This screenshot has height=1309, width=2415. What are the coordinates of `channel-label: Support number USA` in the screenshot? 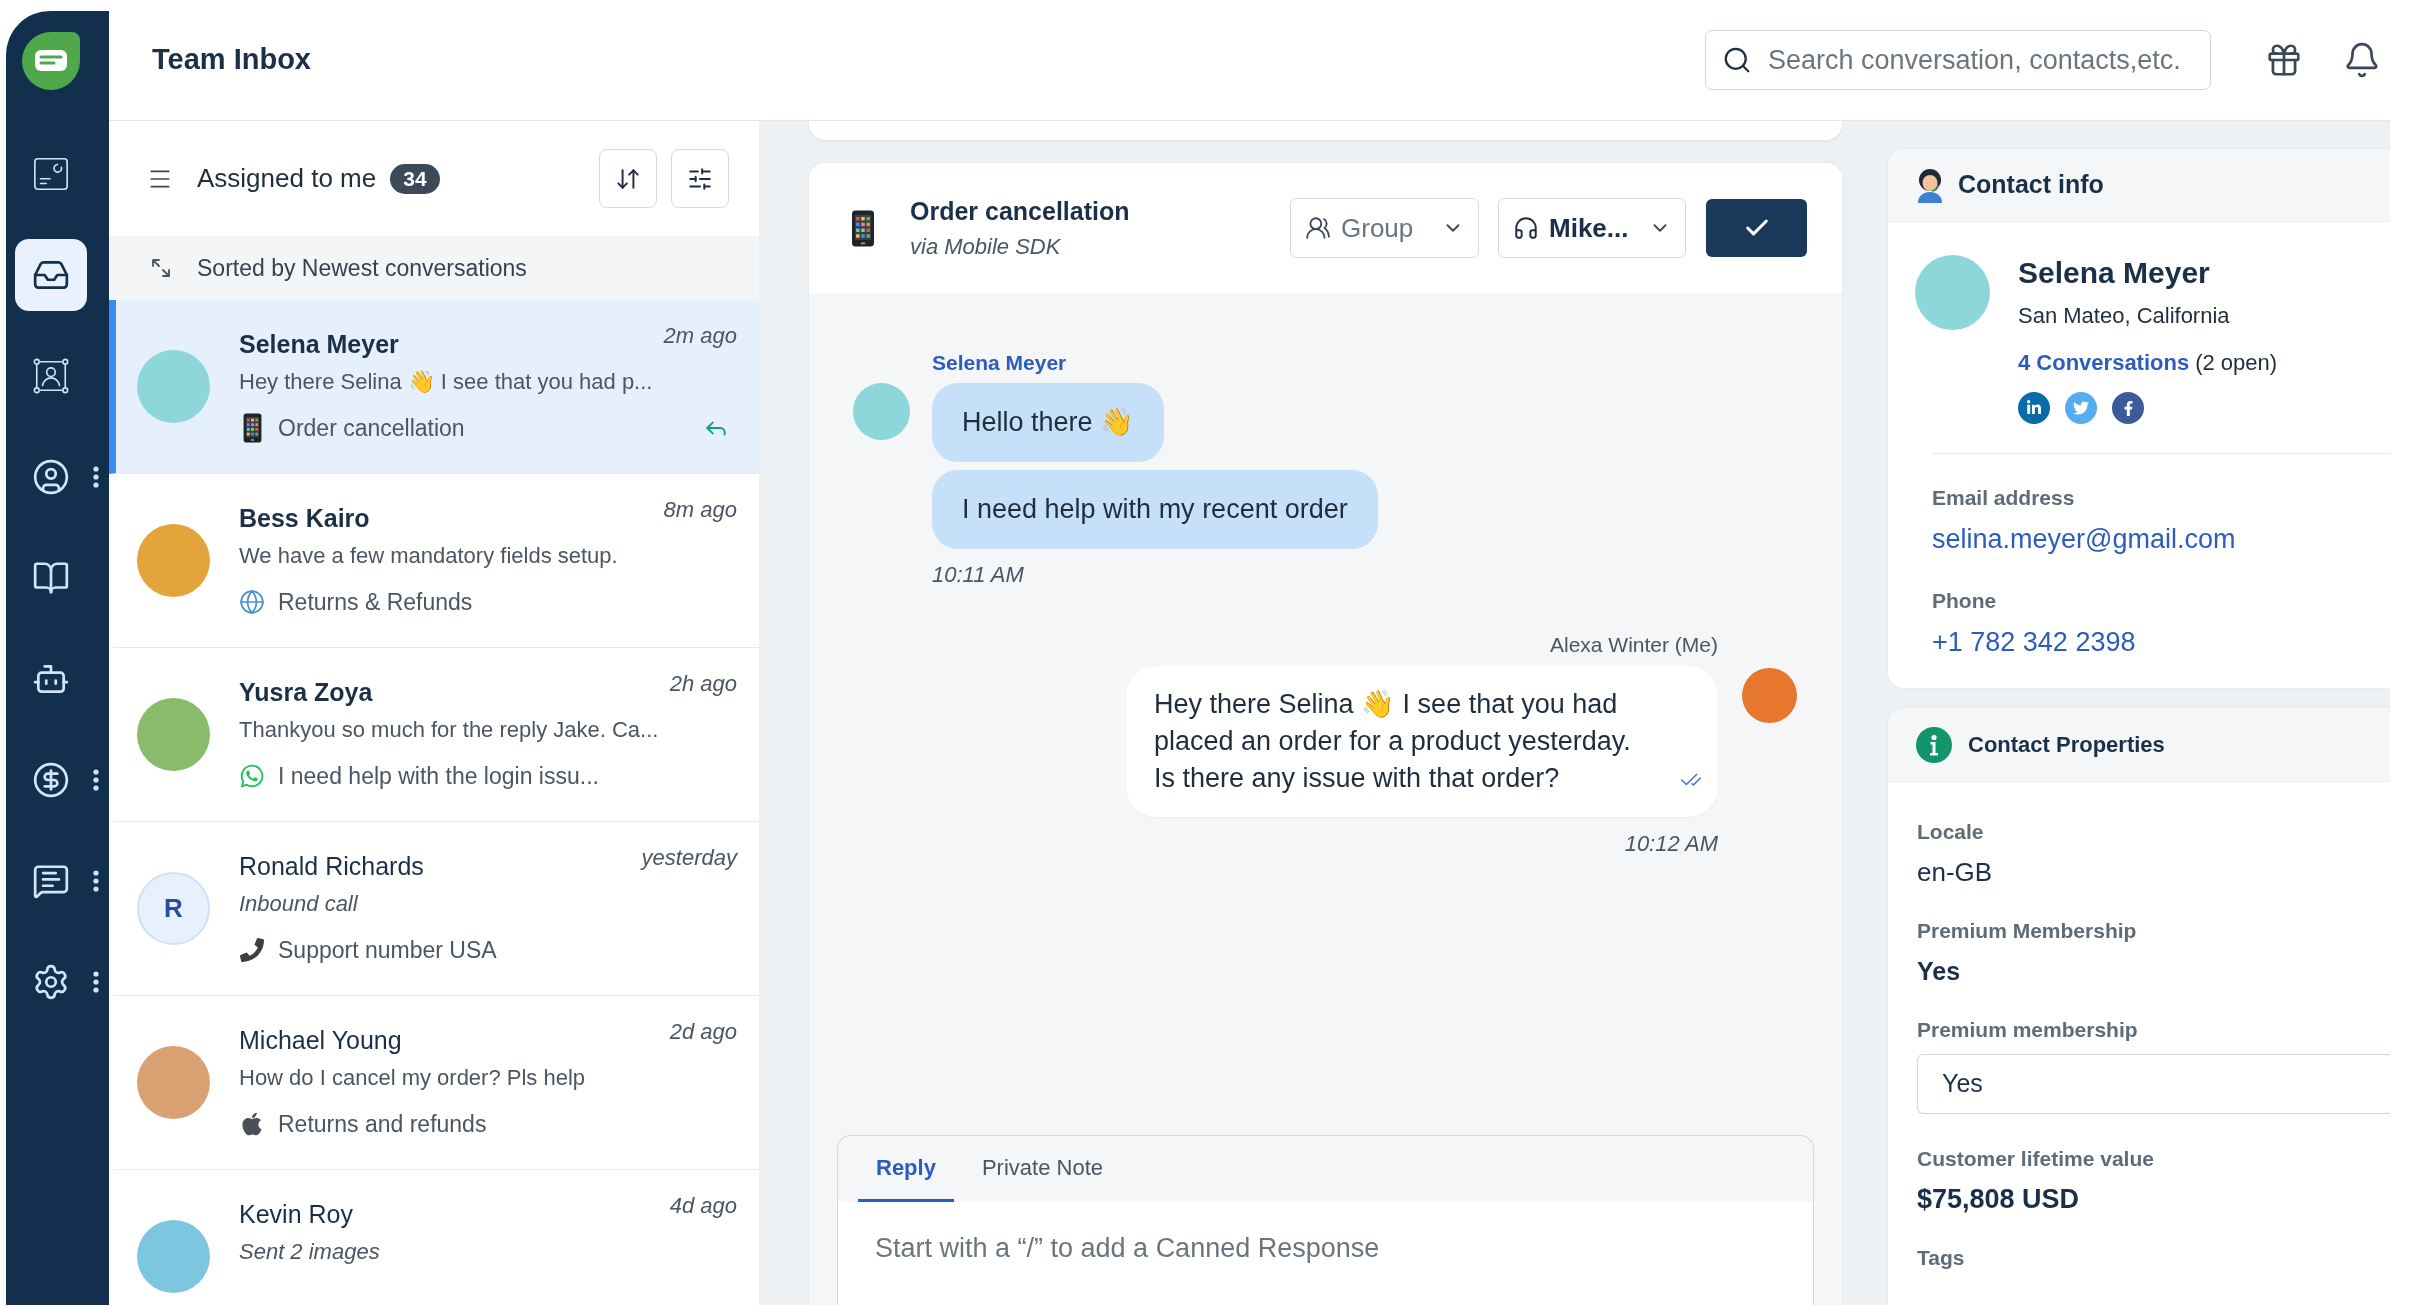 It's located at (387, 950).